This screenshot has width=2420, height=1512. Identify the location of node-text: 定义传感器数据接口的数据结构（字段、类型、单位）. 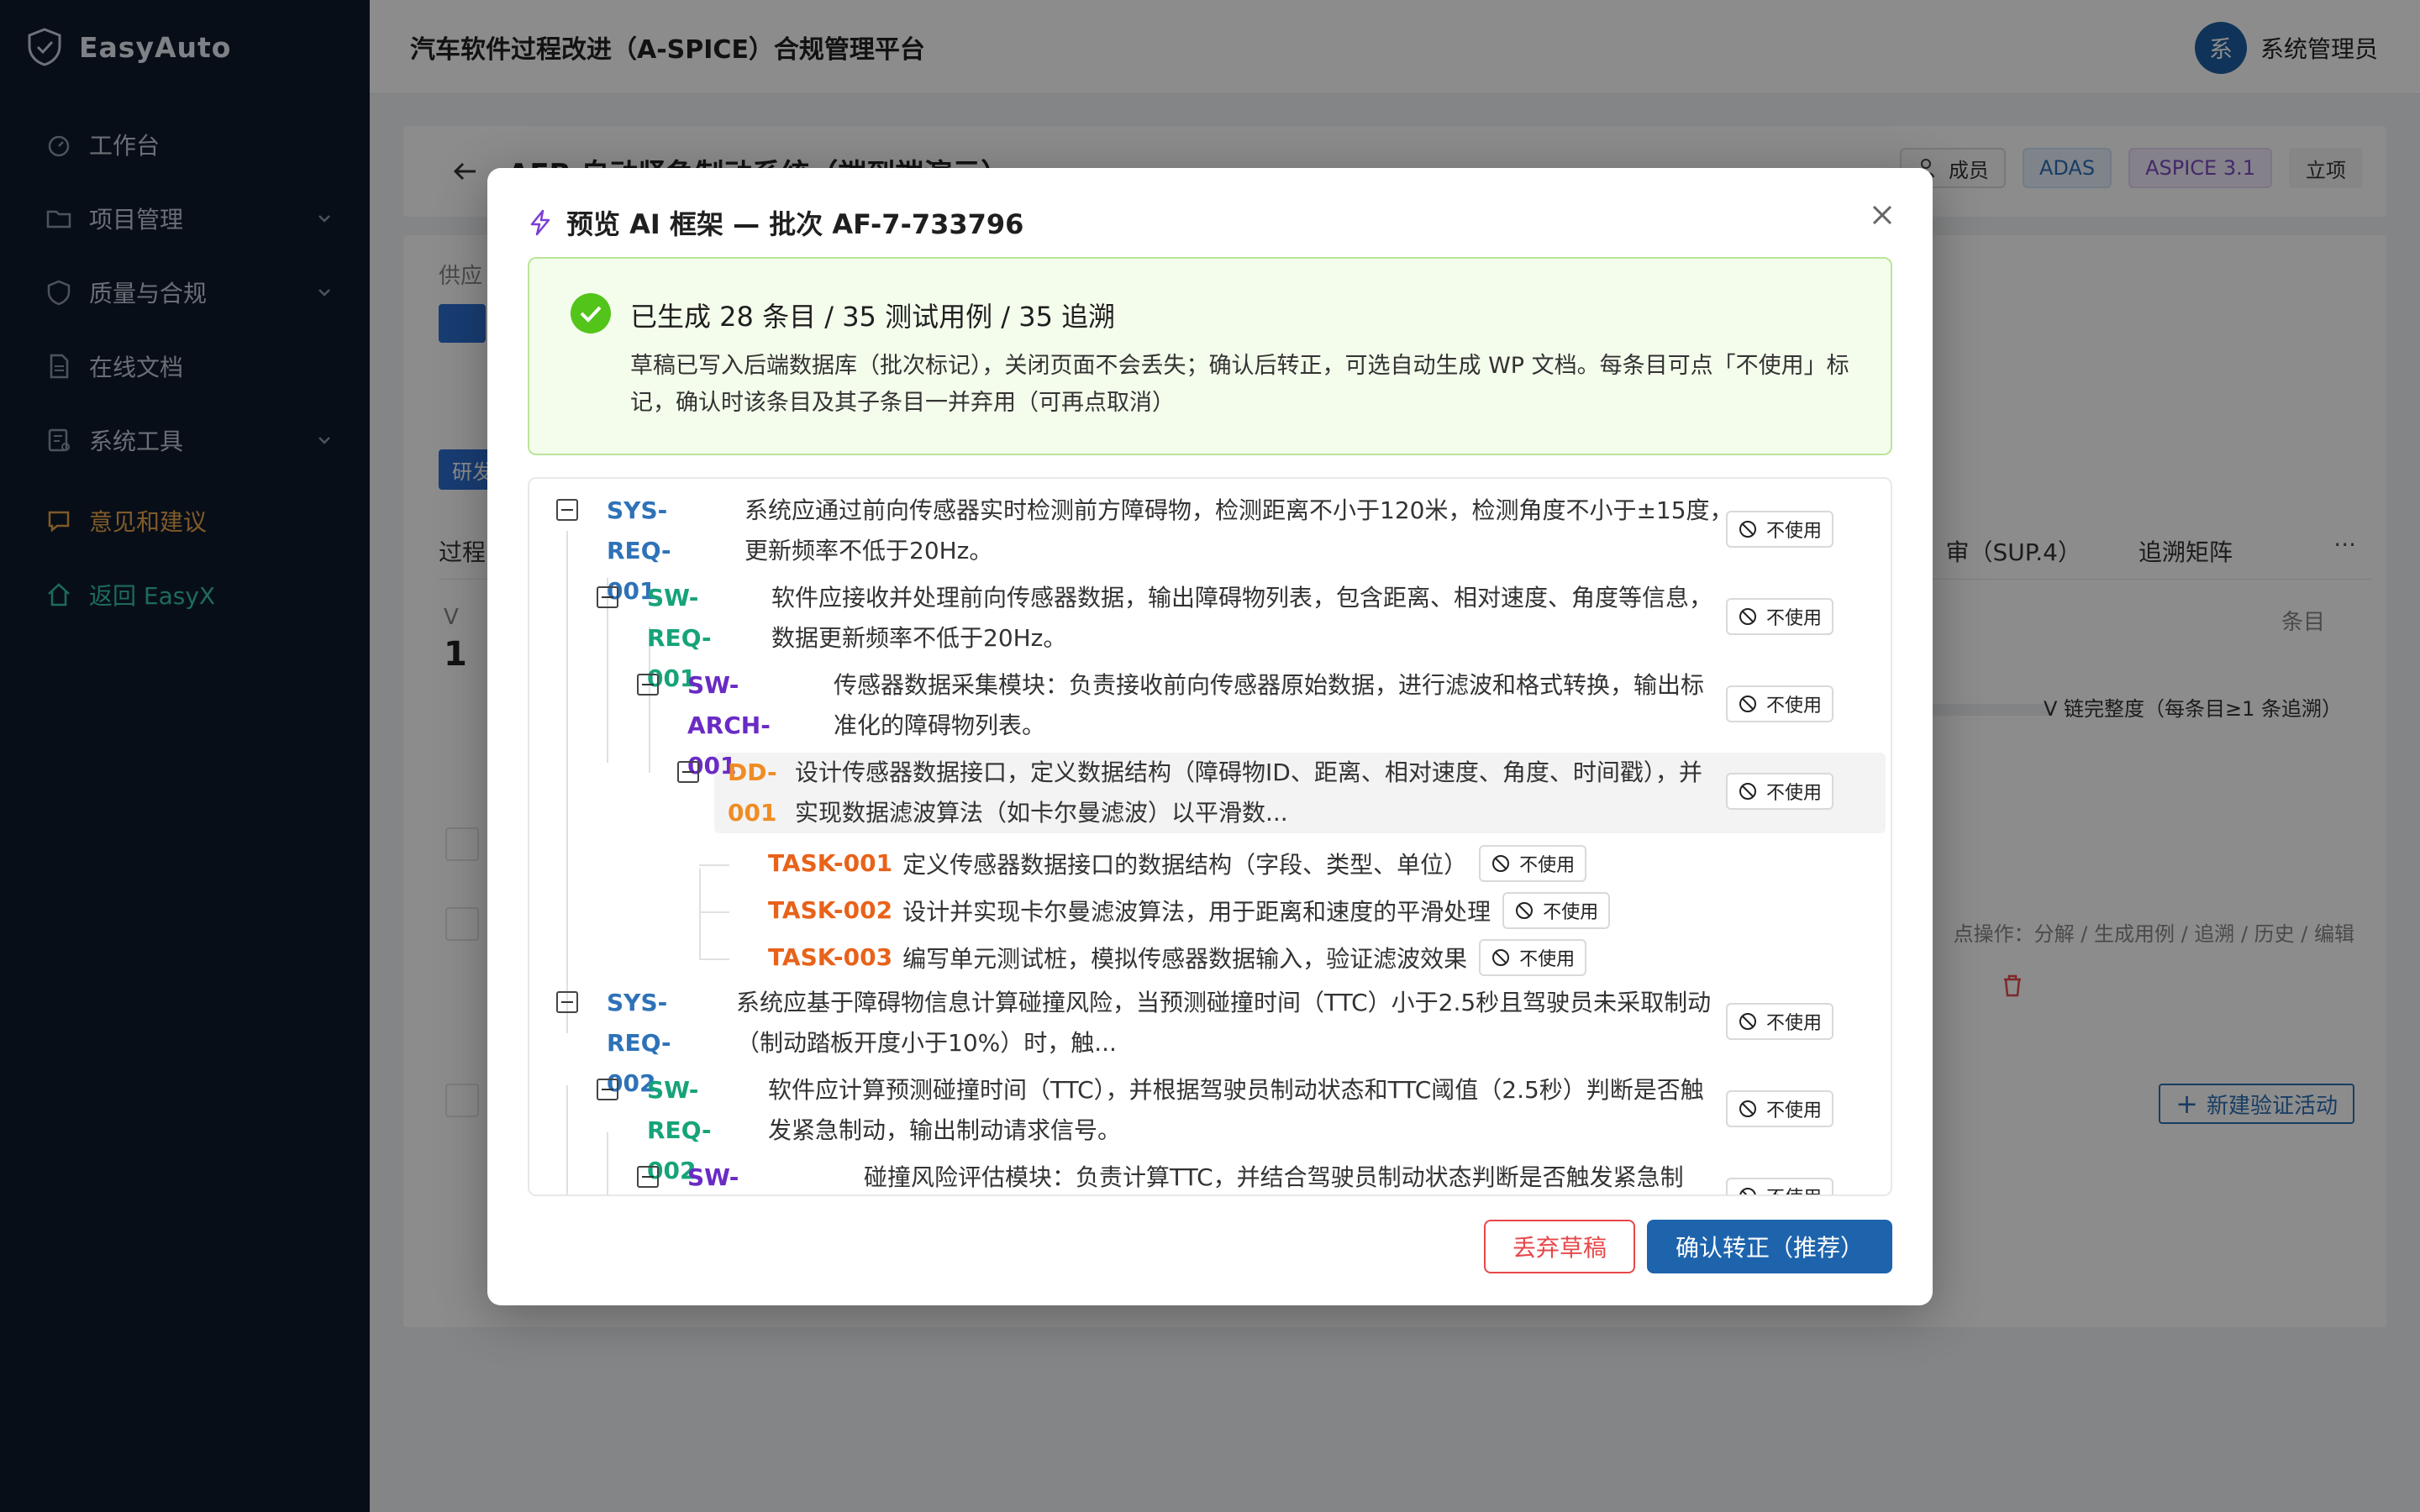
(1185, 865).